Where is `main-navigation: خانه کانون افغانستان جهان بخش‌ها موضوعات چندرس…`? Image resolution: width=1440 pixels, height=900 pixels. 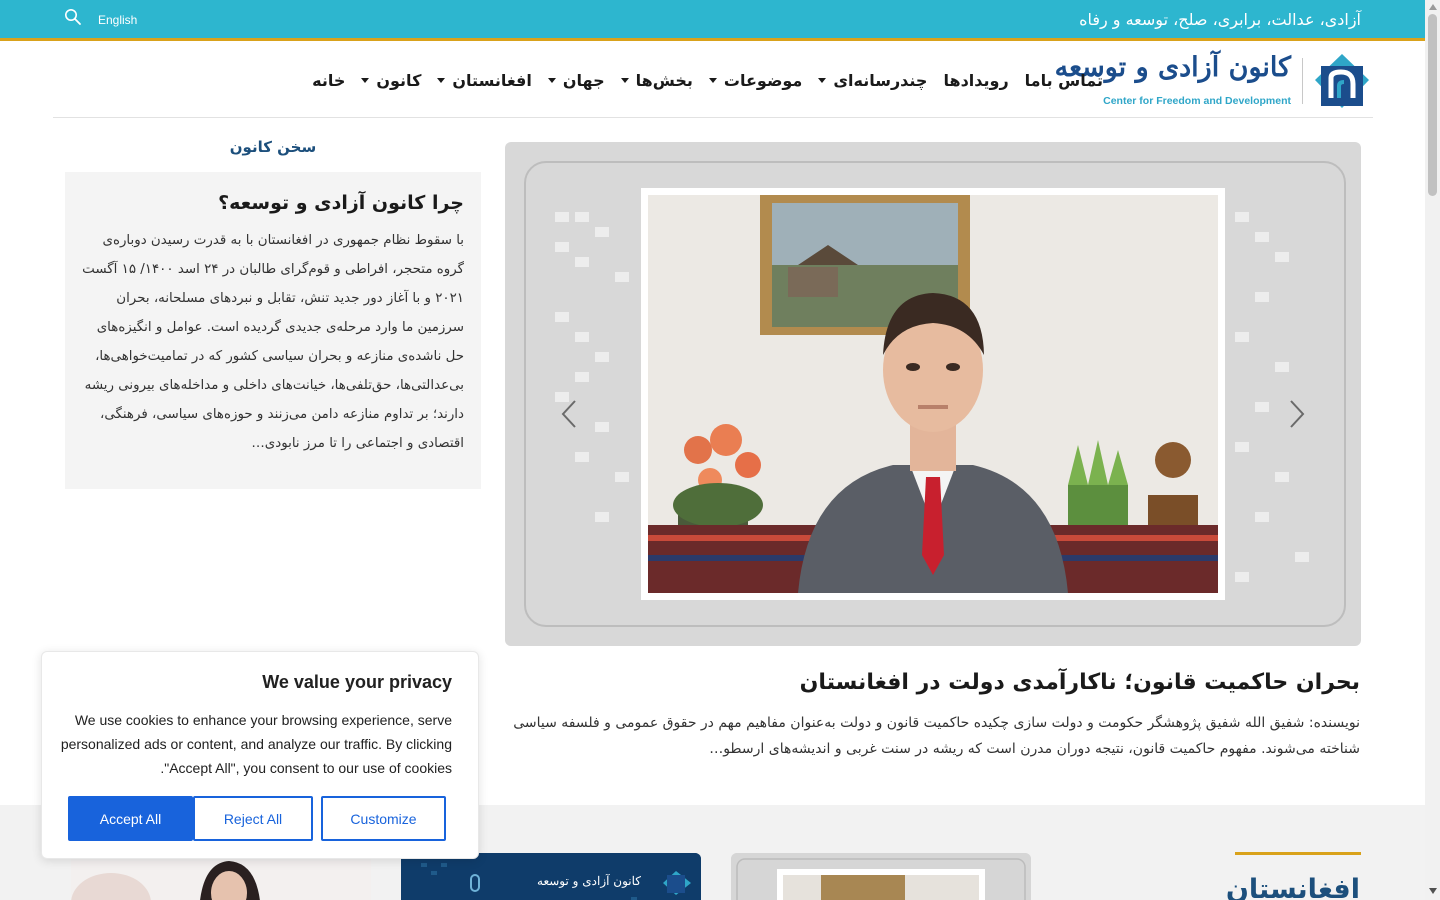 main-navigation: خانه کانون افغانستان جهان بخش‌ها موضوعات چندرس… is located at coordinates (699, 80).